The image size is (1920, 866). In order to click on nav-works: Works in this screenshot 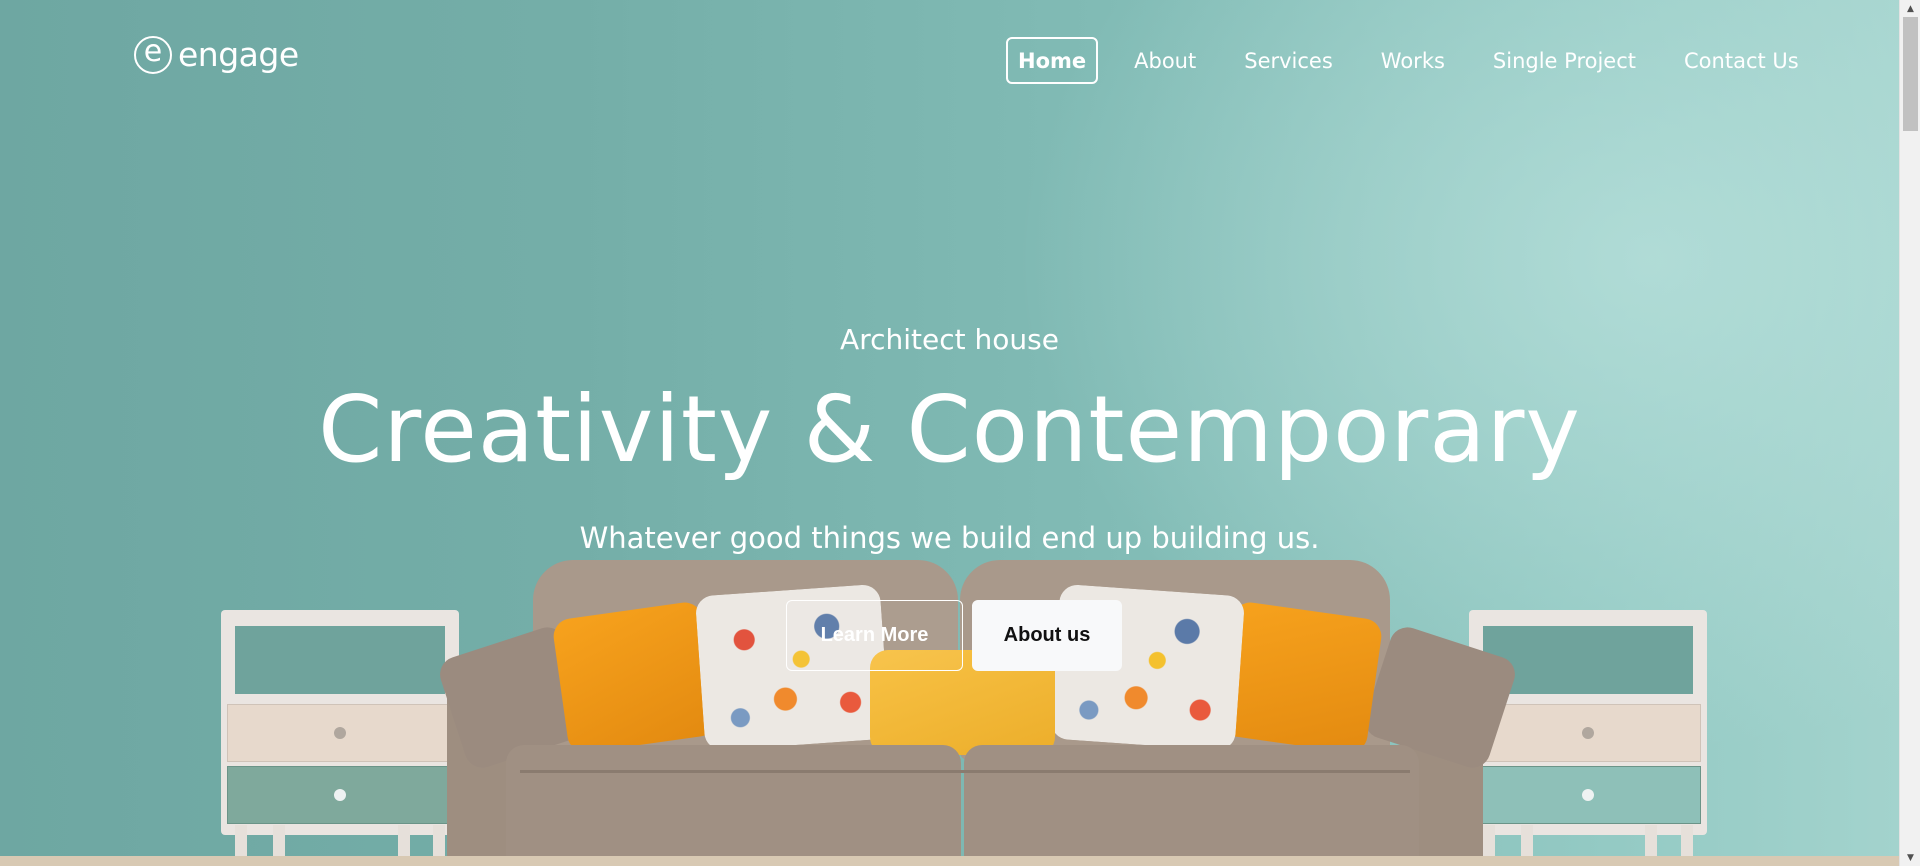, I will do `click(1413, 60)`.